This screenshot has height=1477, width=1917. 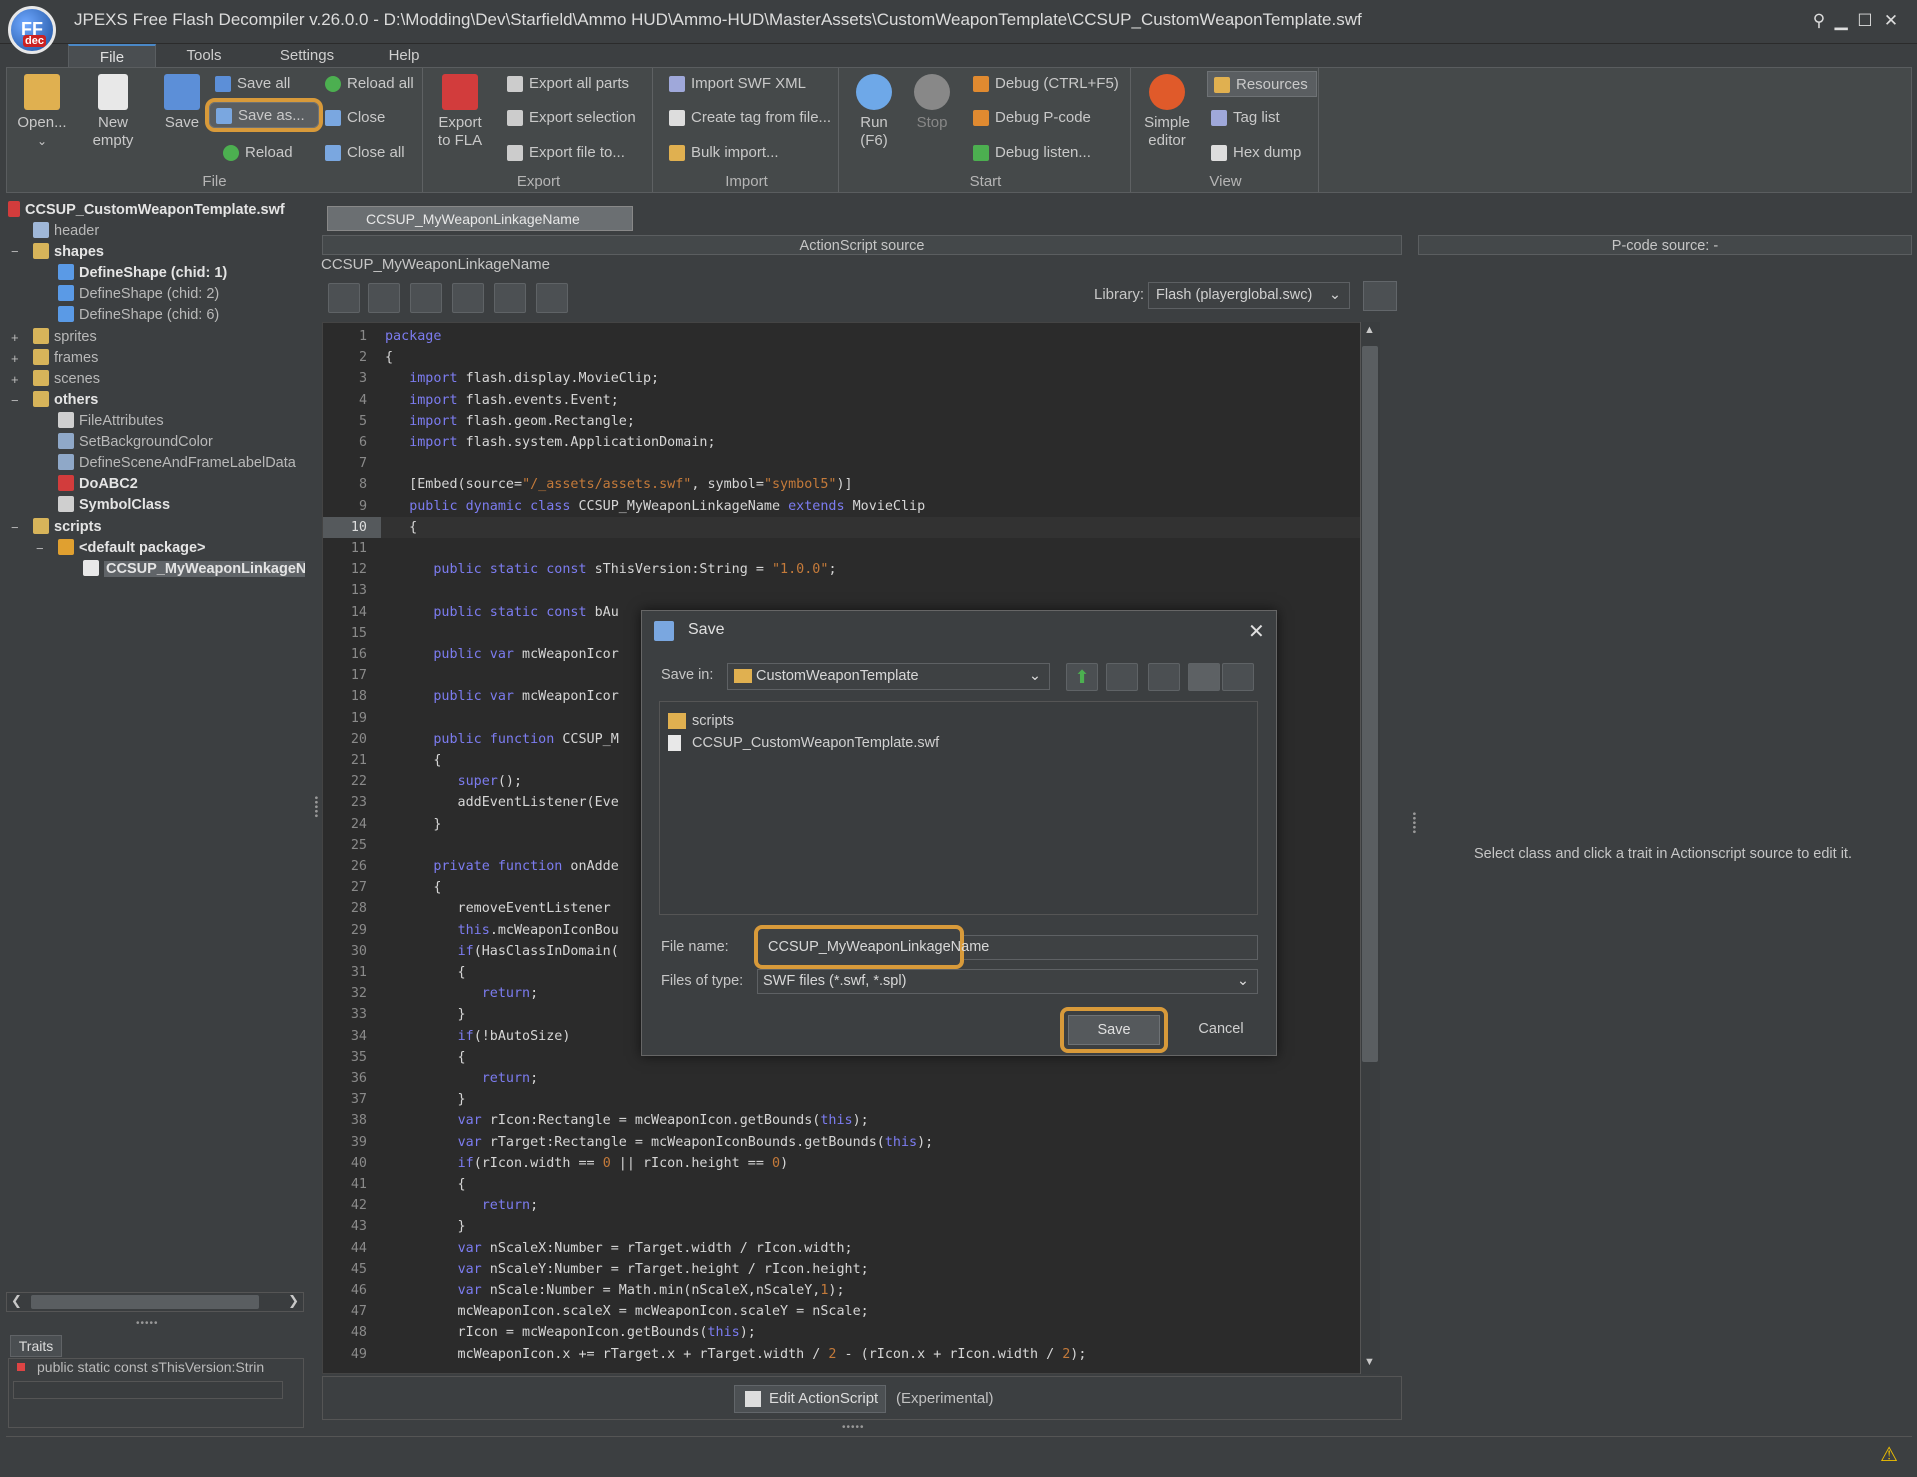 What do you see at coordinates (315, 807) in the screenshot?
I see `vertical-splitter: •••••` at bounding box center [315, 807].